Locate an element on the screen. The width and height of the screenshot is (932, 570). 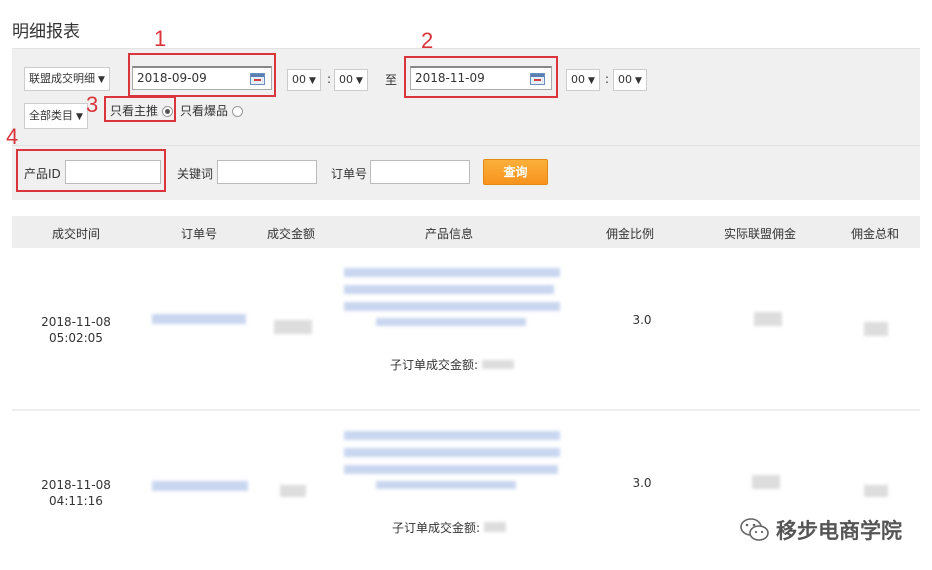
annotation-number-1: 1 is located at coordinates (160, 38).